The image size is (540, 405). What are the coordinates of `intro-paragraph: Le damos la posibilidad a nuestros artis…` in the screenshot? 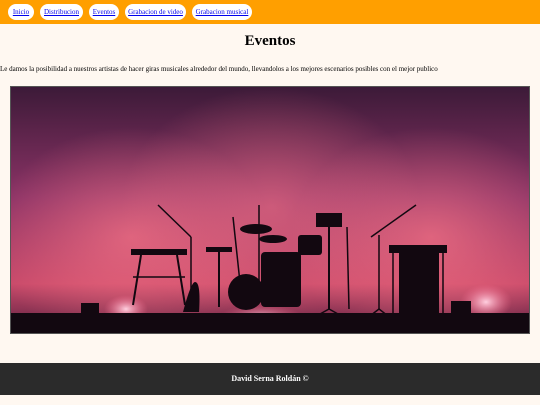 It's located at (219, 69).